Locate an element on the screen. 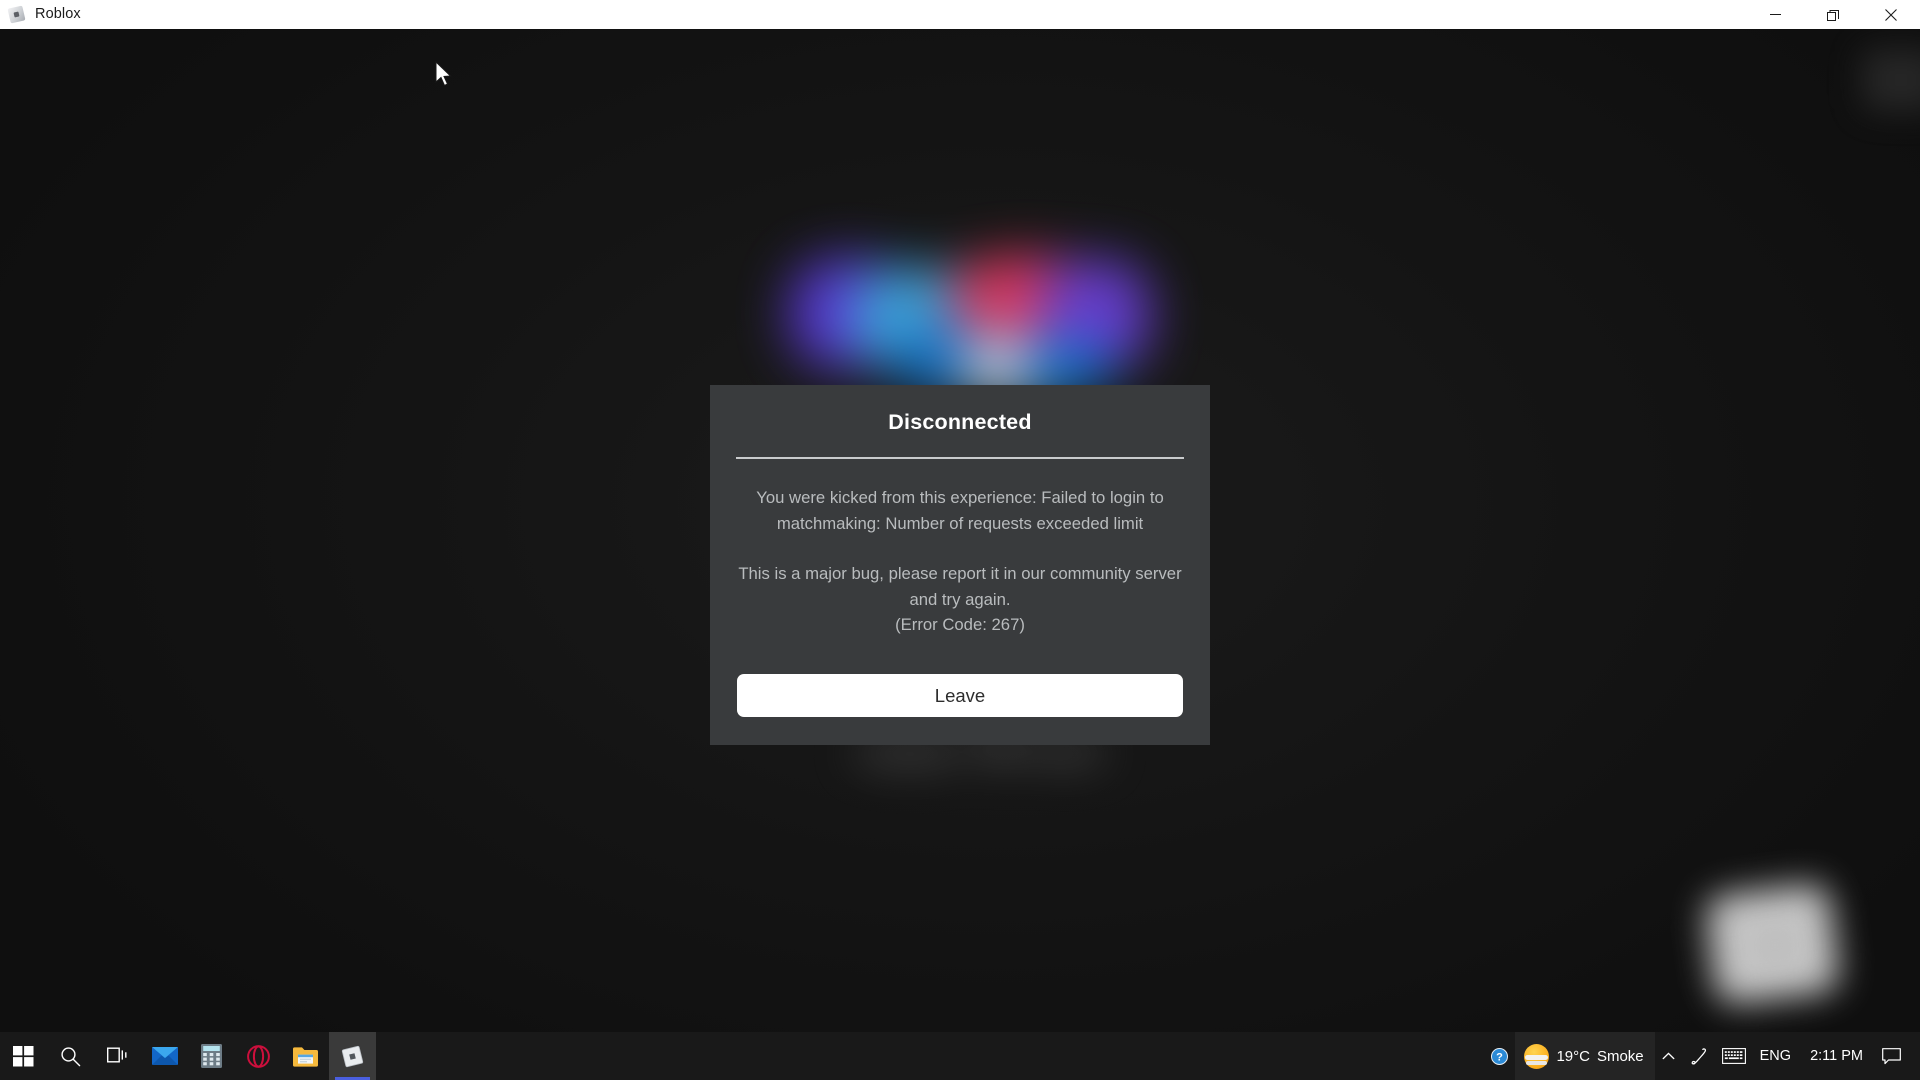  mouse-cursor is located at coordinates (443, 74).